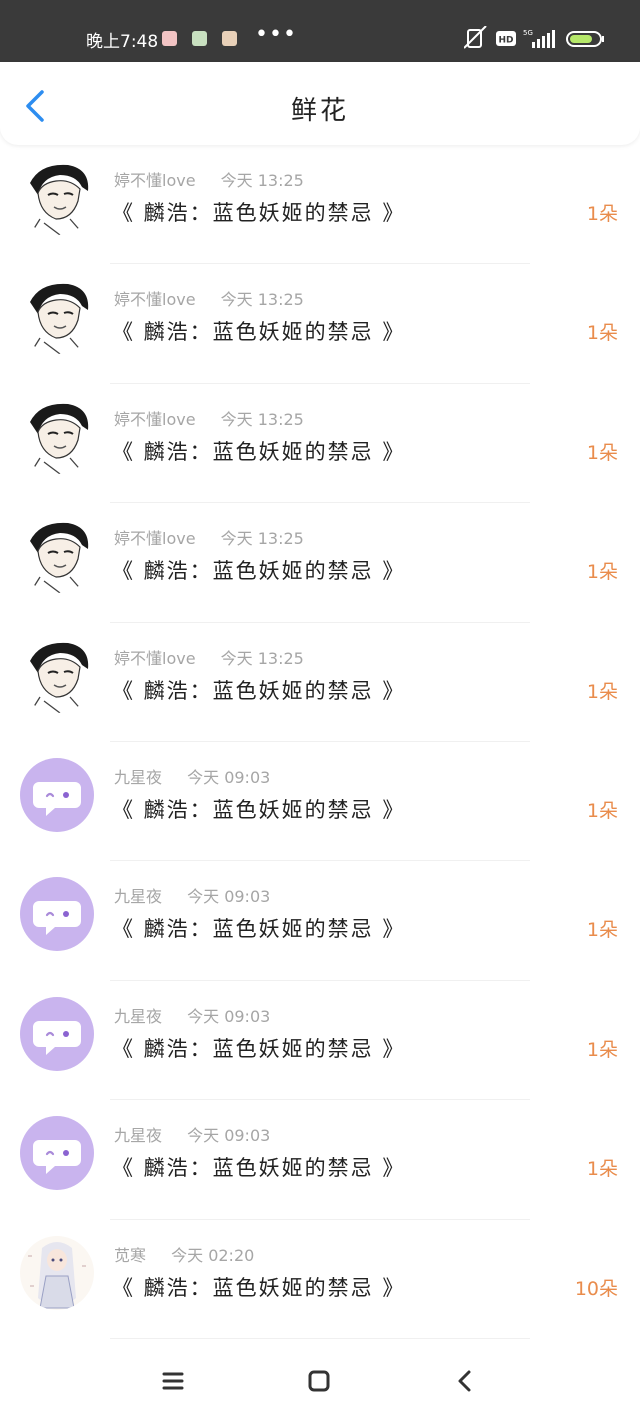  Describe the element at coordinates (319, 111) in the screenshot. I see `page-title: 鲜花` at that location.